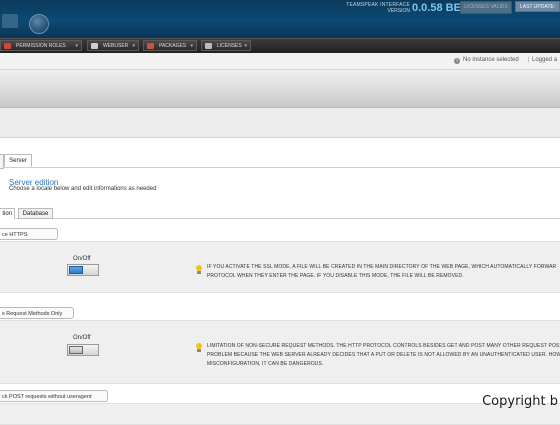  I want to click on page-subbanner, so click(280, 123).